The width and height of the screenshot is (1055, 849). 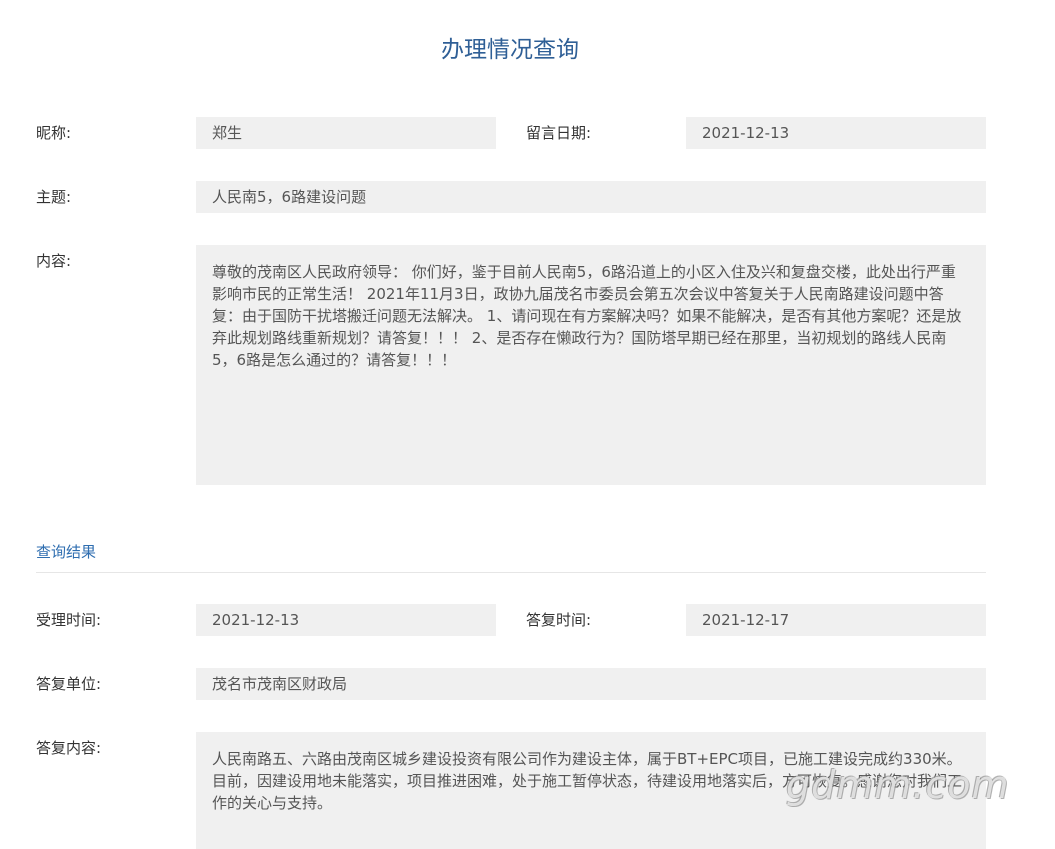 I want to click on subject-field: 人民南5，6路建设问题, so click(x=591, y=197).